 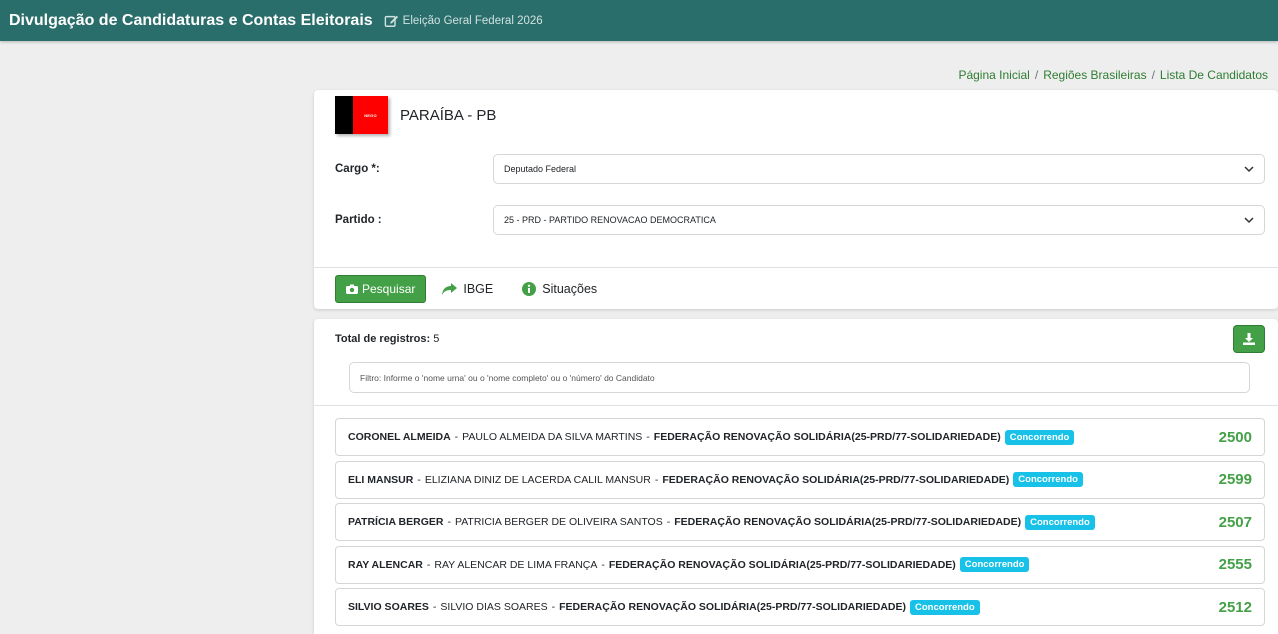 What do you see at coordinates (1235, 564) in the screenshot?
I see `candidate-number: 2555` at bounding box center [1235, 564].